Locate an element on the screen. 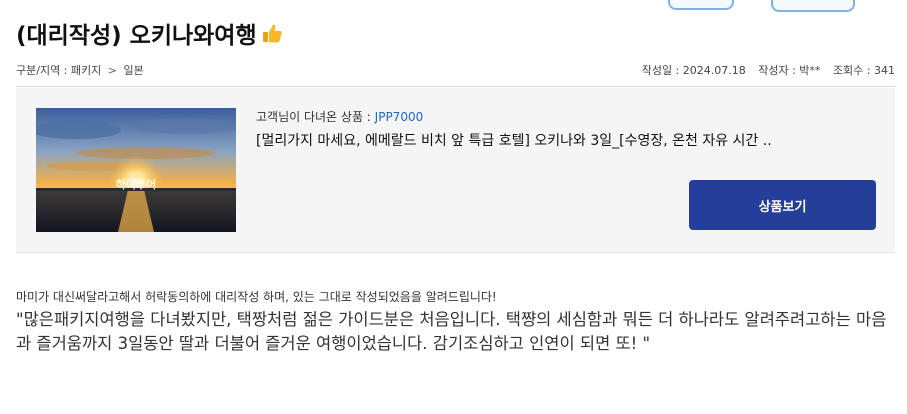  breadcrumb: 구분/지역 : 패키지 > 일본 is located at coordinates (80, 70).